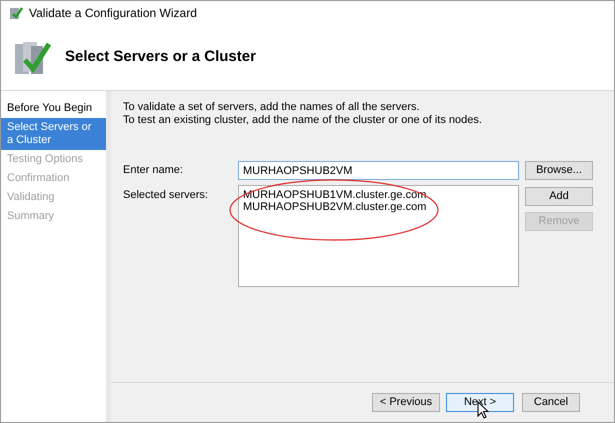 The height and width of the screenshot is (423, 615). What do you see at coordinates (272, 107) in the screenshot?
I see `instruction-text: To validate a set of servers, add the names of all the servers.` at bounding box center [272, 107].